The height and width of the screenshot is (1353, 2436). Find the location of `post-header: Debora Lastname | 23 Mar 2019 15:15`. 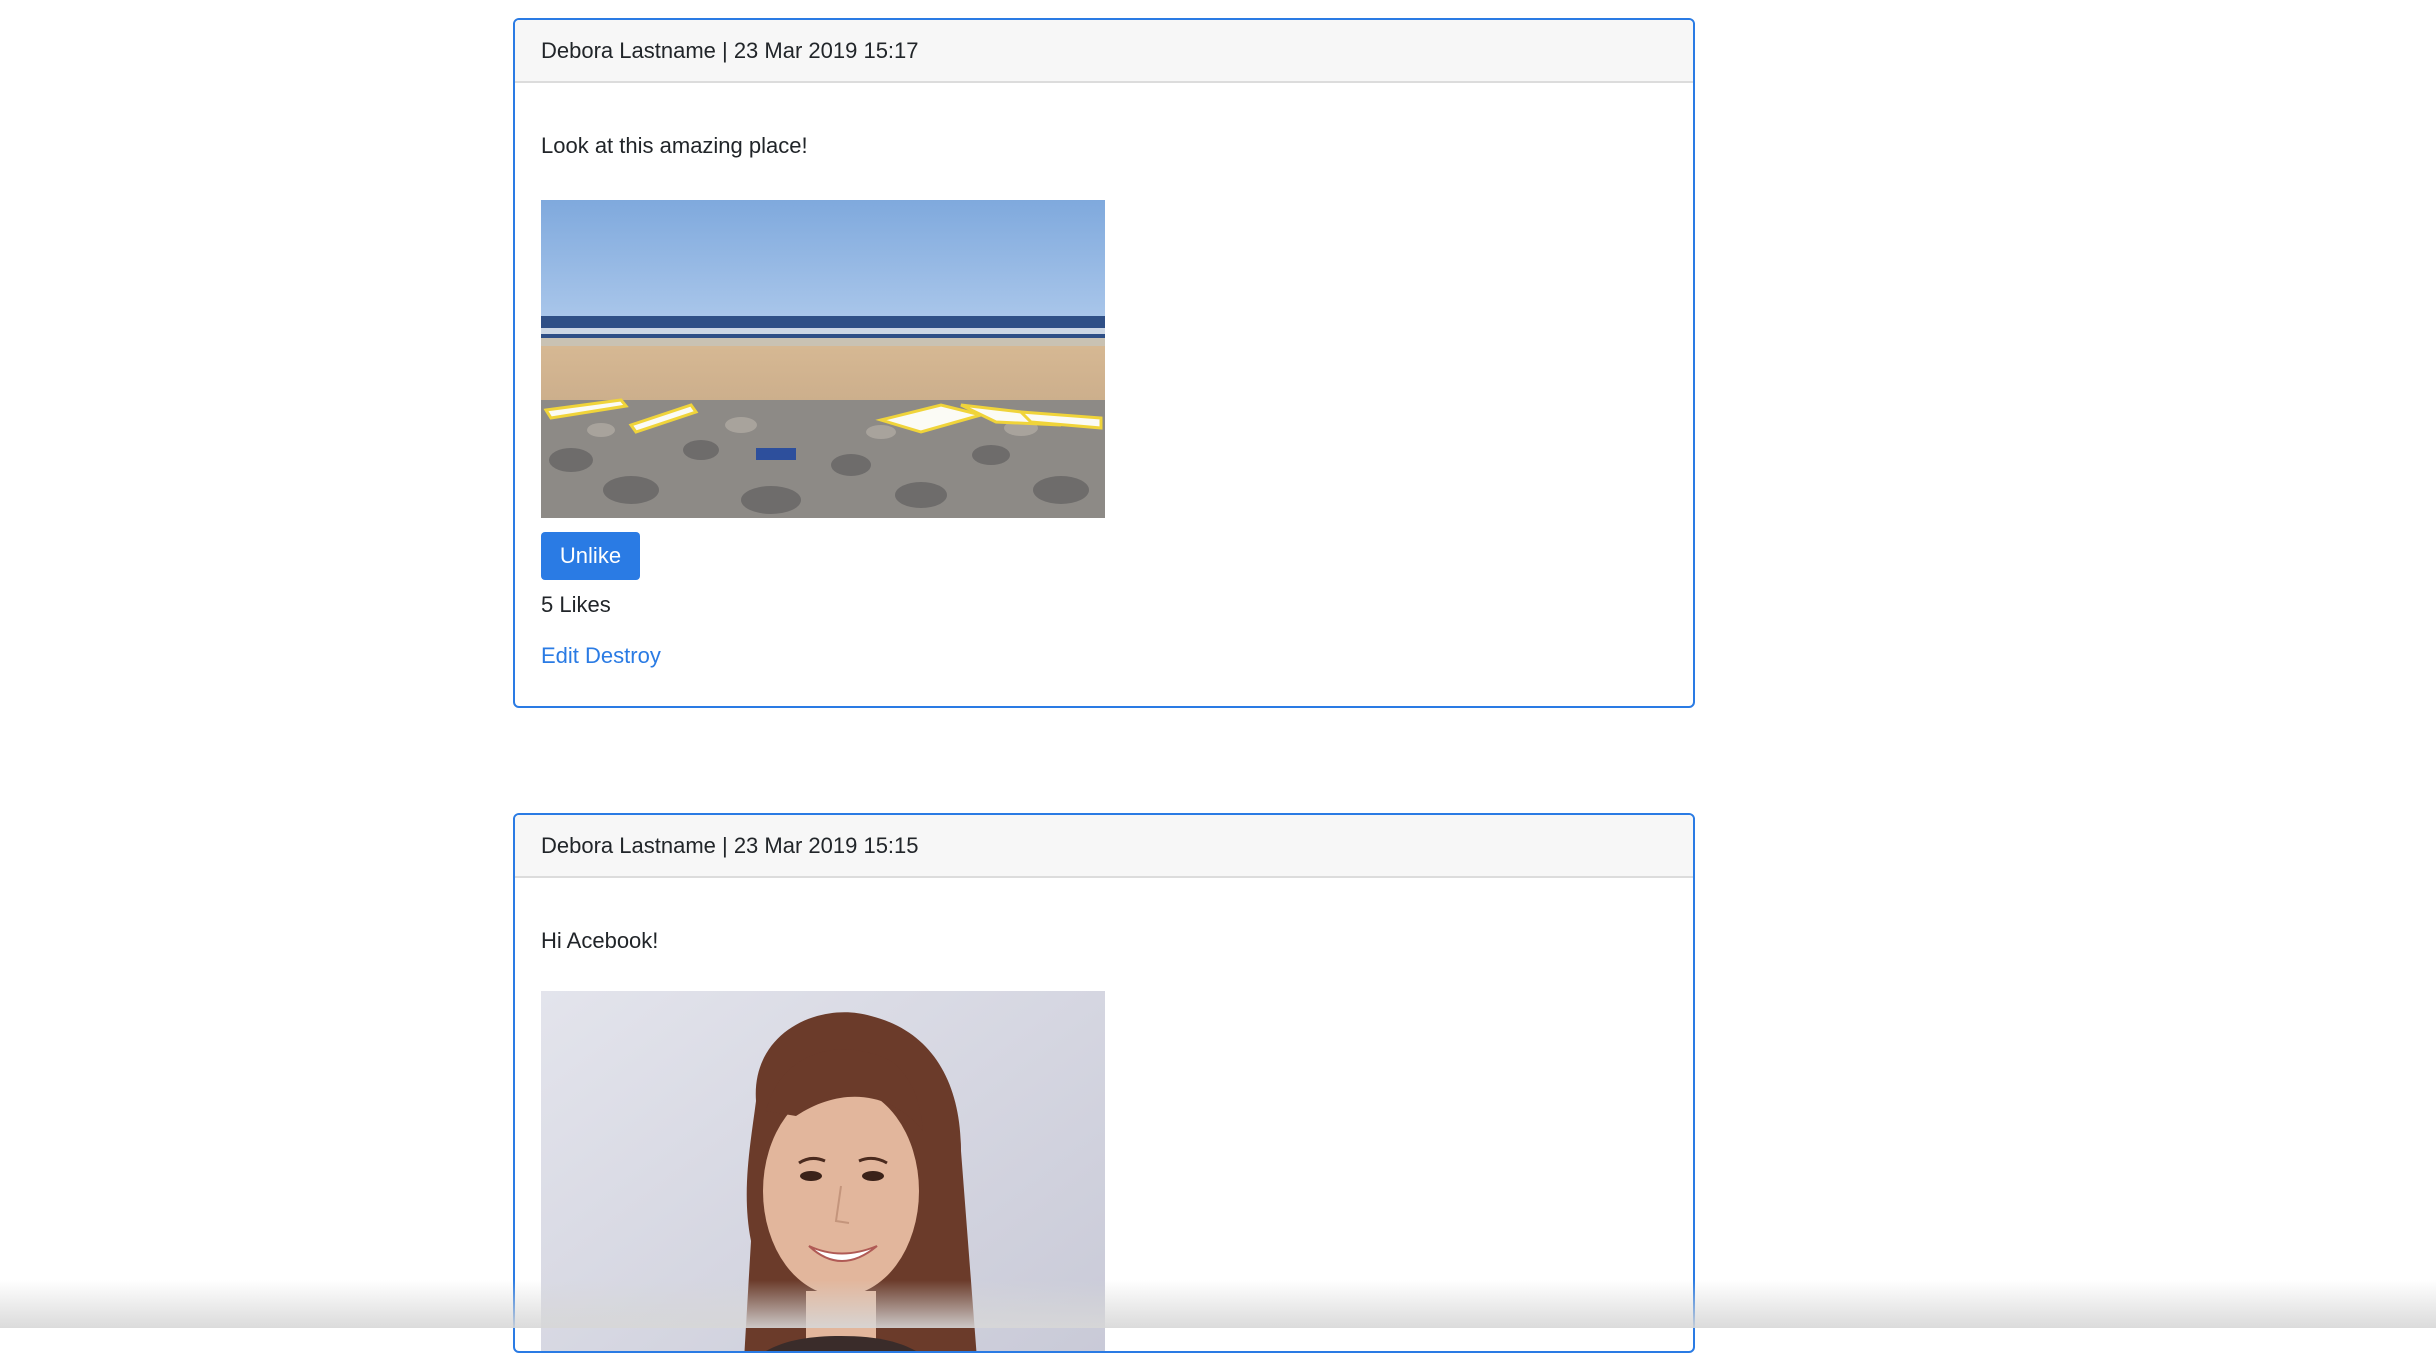

post-header: Debora Lastname | 23 Mar 2019 15:15 is located at coordinates (1104, 846).